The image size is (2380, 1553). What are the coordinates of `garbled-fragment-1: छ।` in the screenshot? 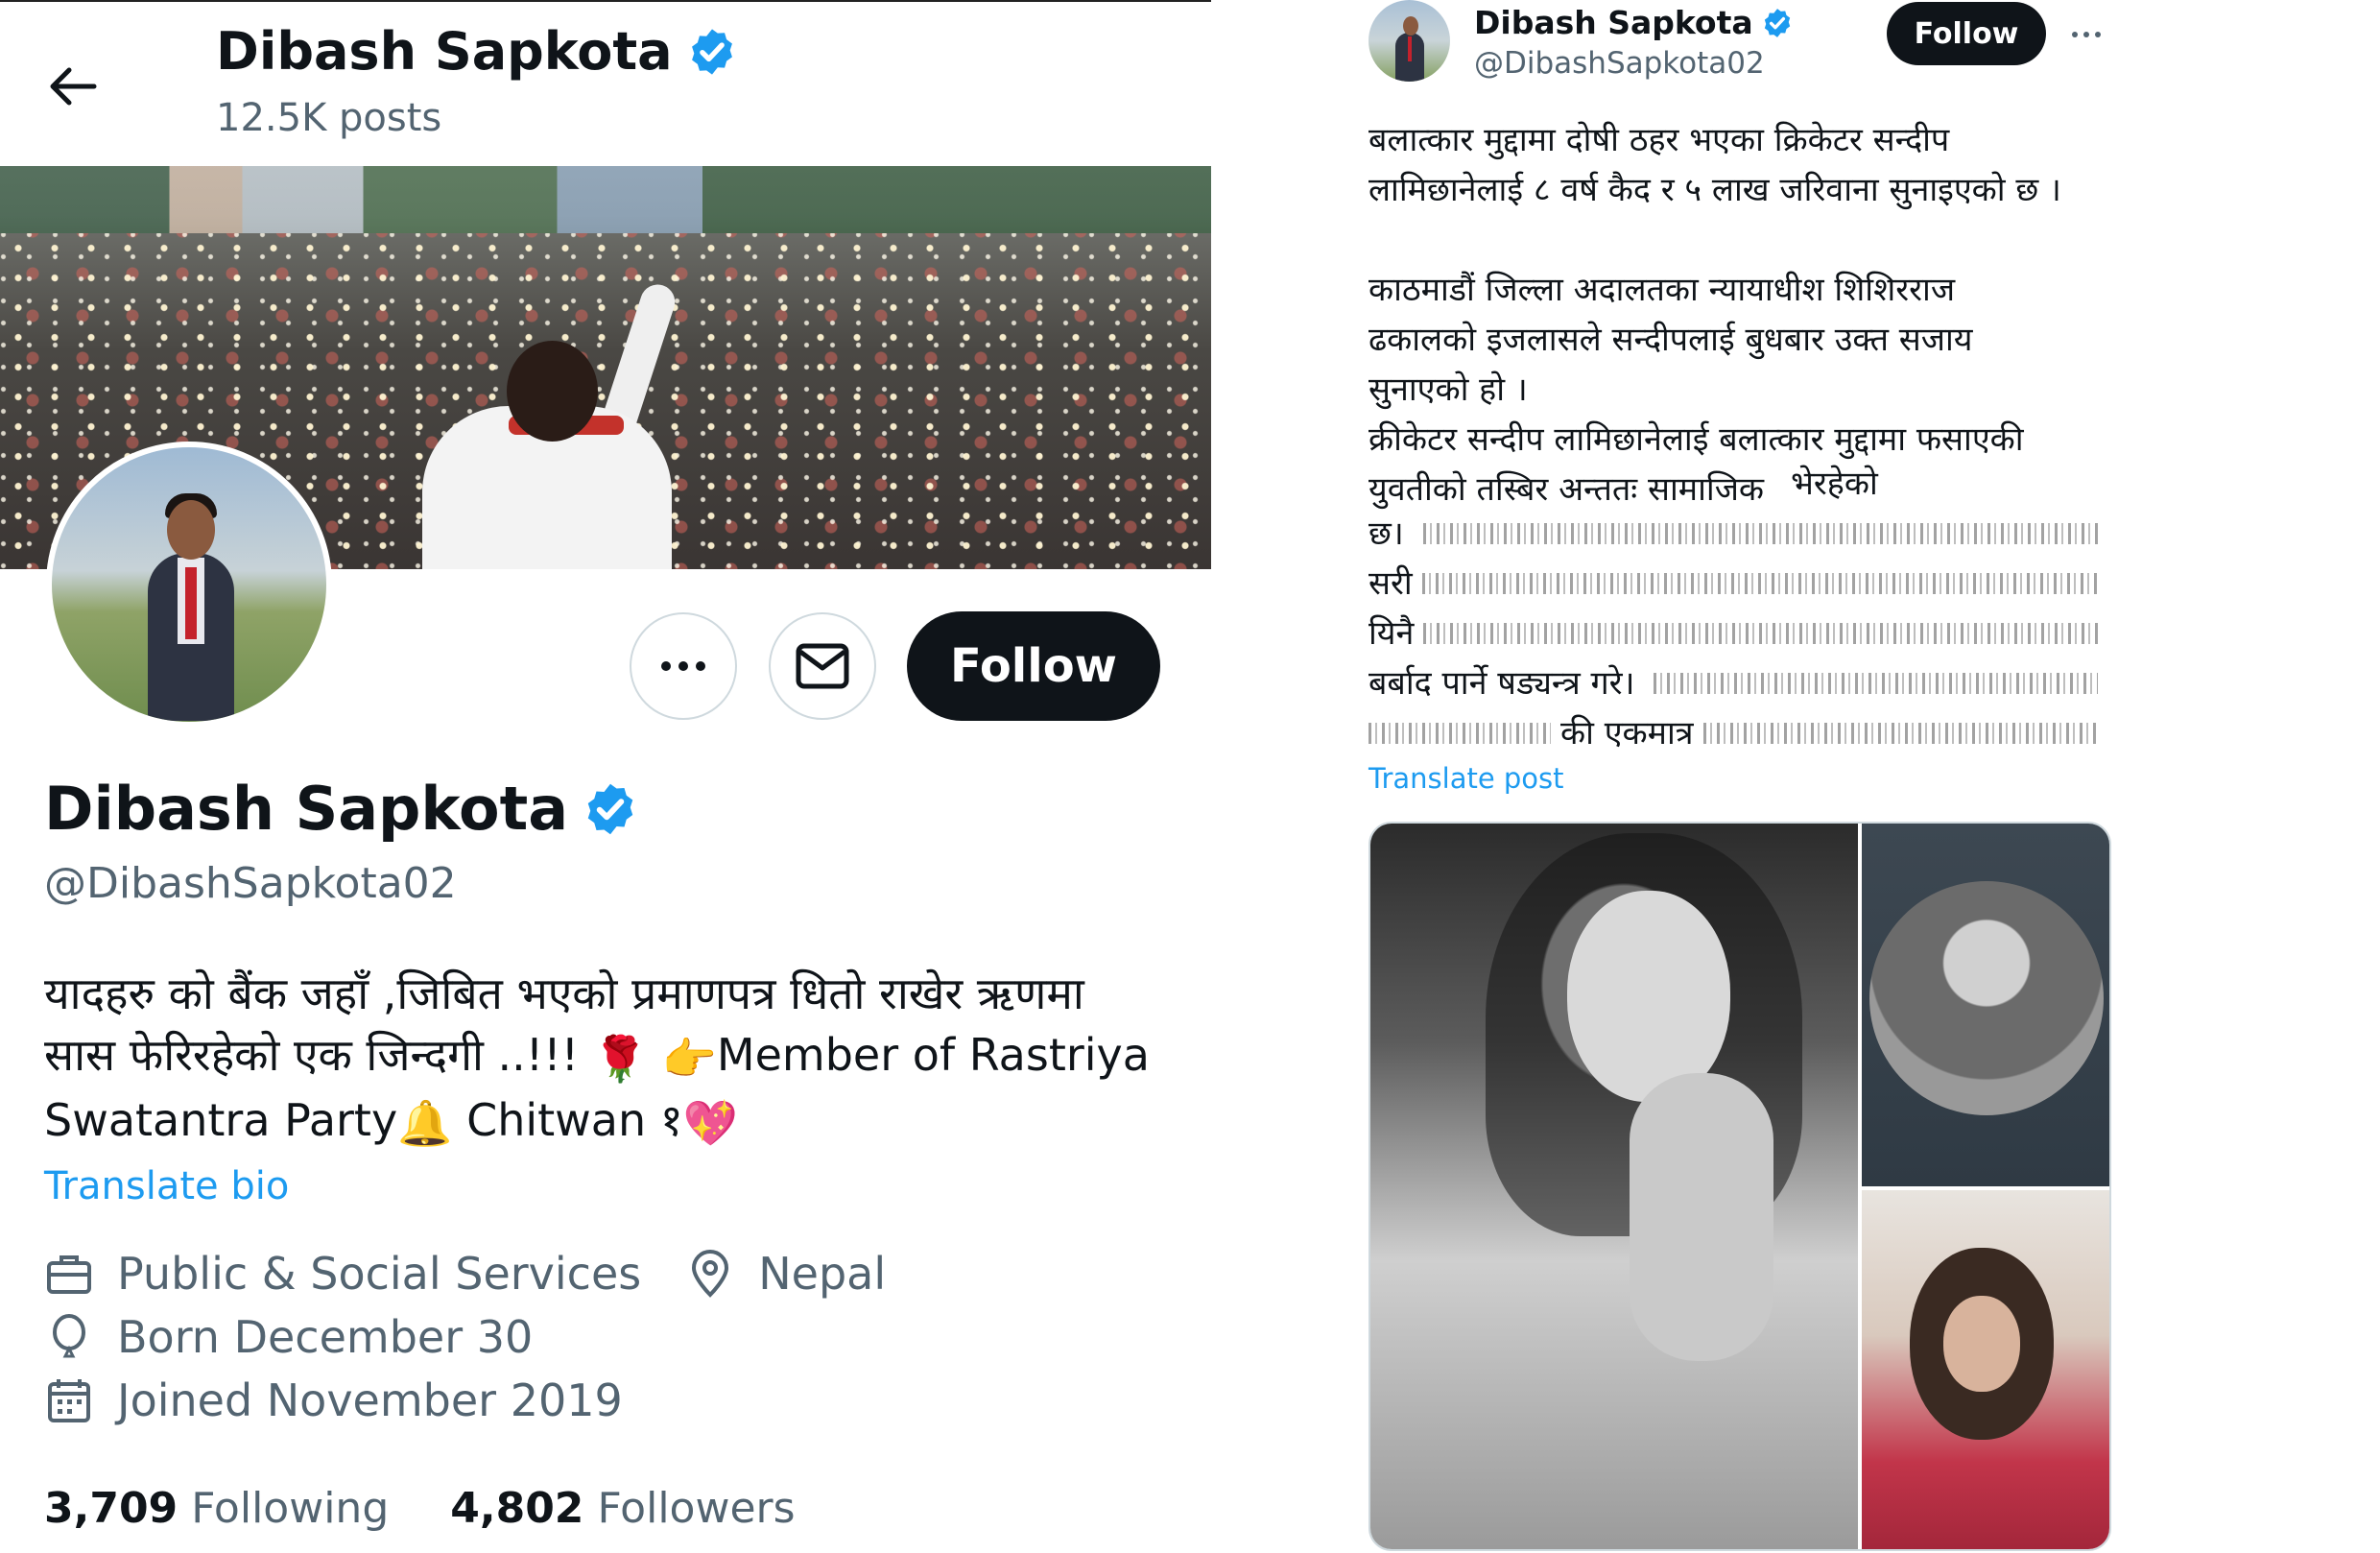 It's located at (1386, 533).